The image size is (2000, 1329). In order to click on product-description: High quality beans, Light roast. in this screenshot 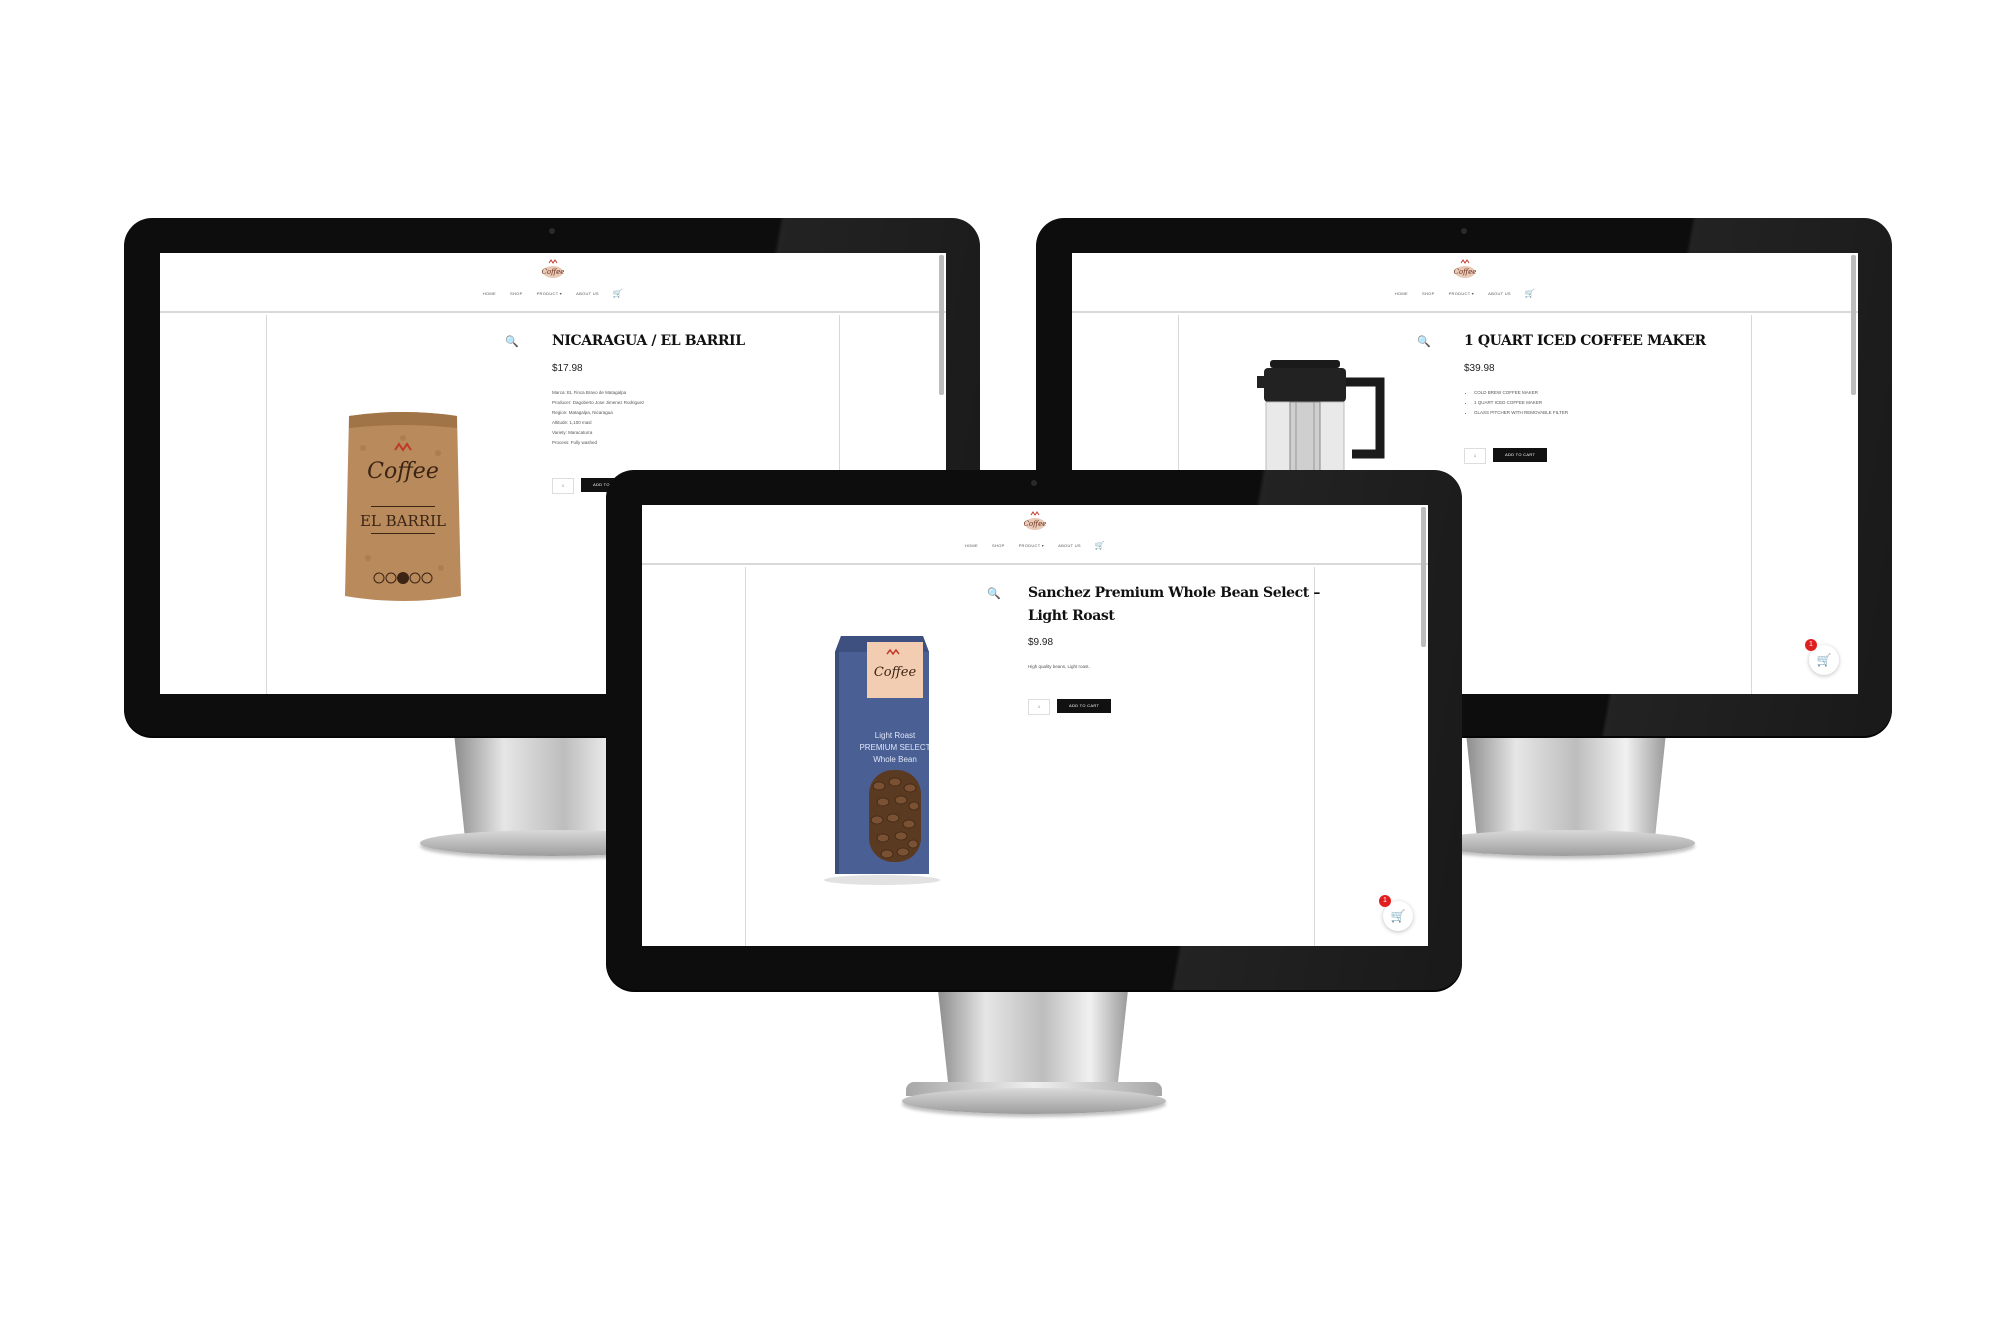, I will do `click(1059, 666)`.